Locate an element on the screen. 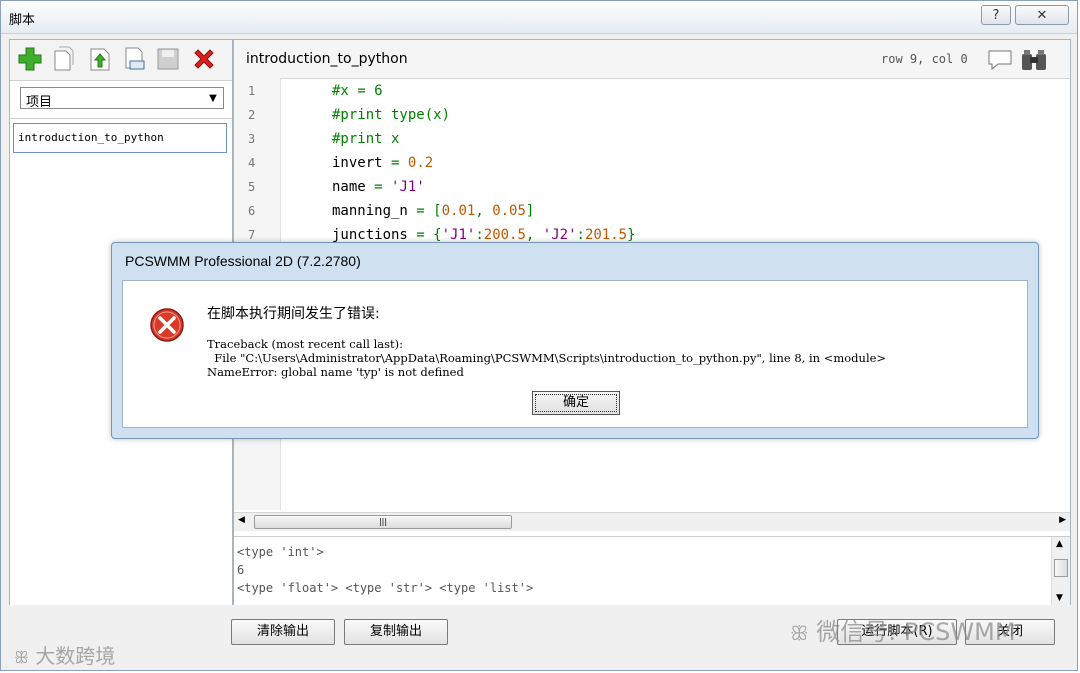  binoculars-icon is located at coordinates (1034, 62).